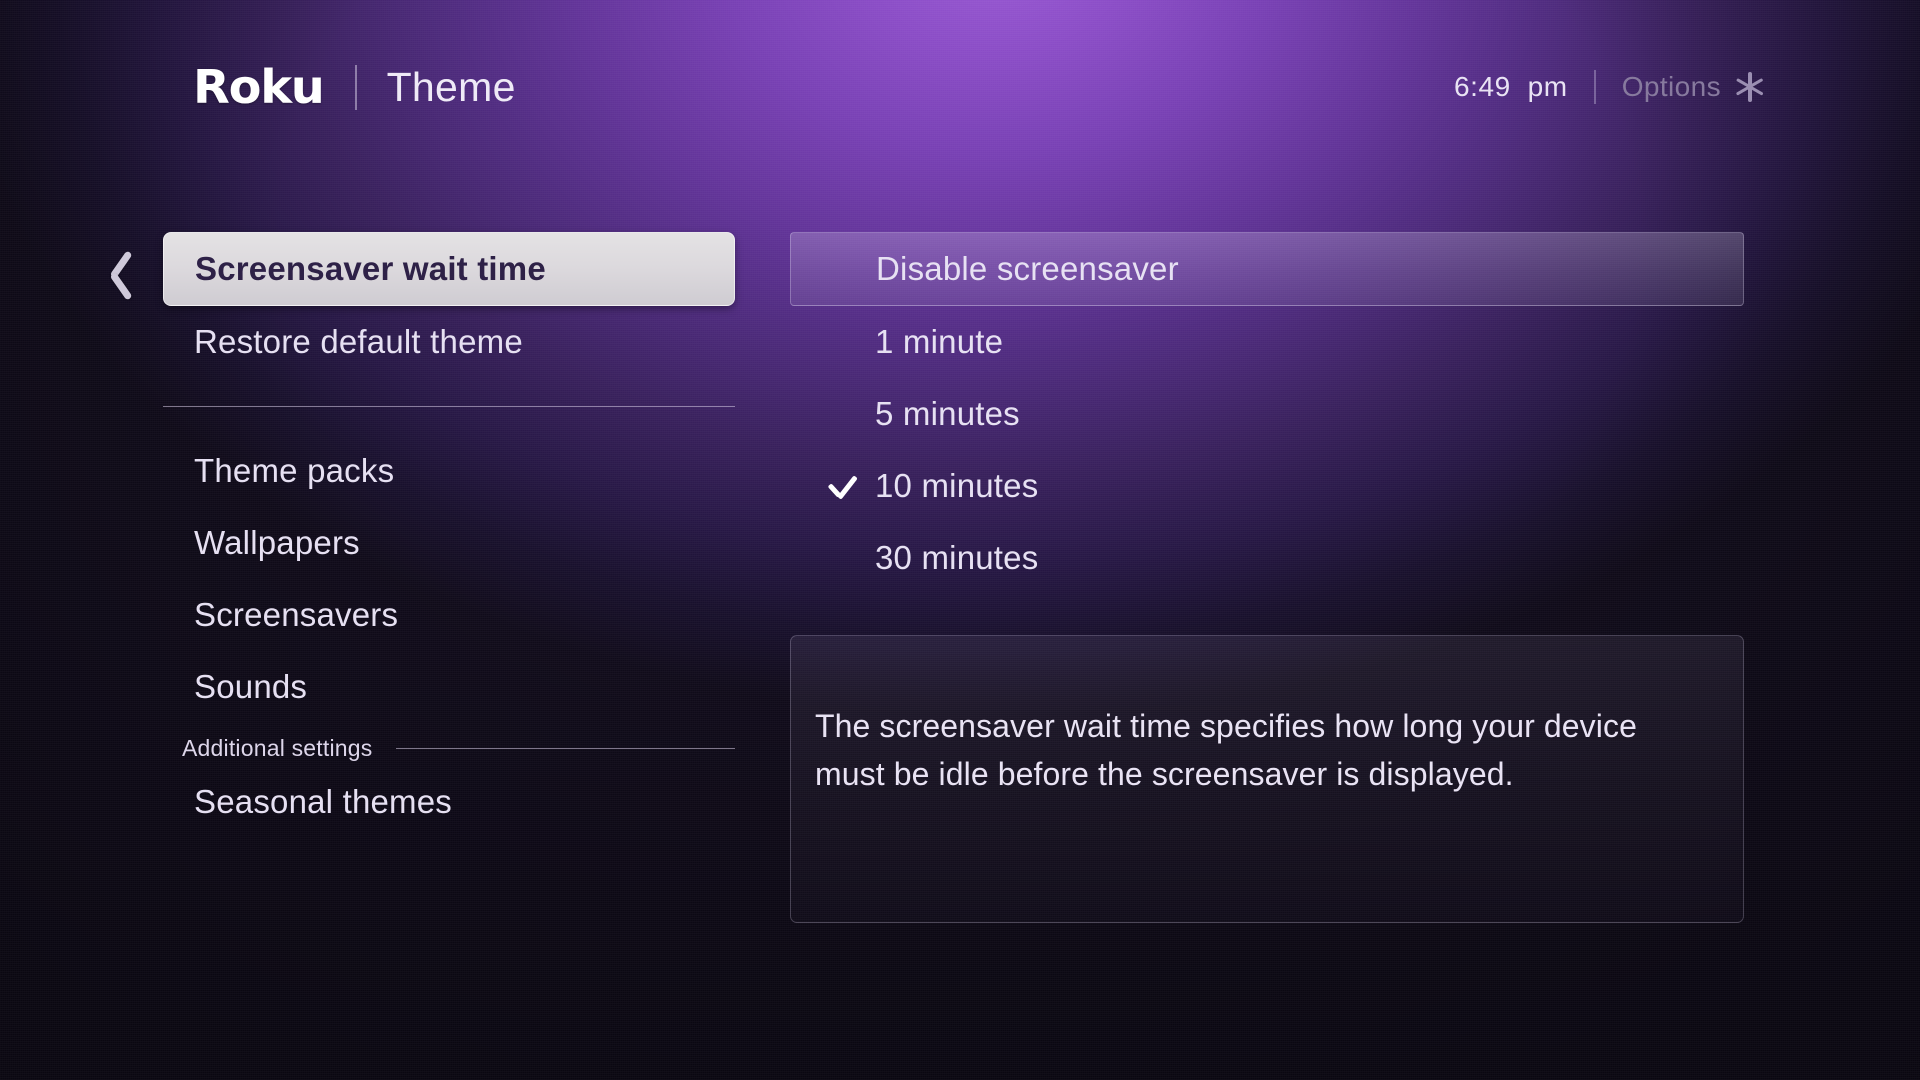  Describe the element at coordinates (1267, 269) in the screenshot. I see `option-row-disable-screensaver: Disable screensaver` at that location.